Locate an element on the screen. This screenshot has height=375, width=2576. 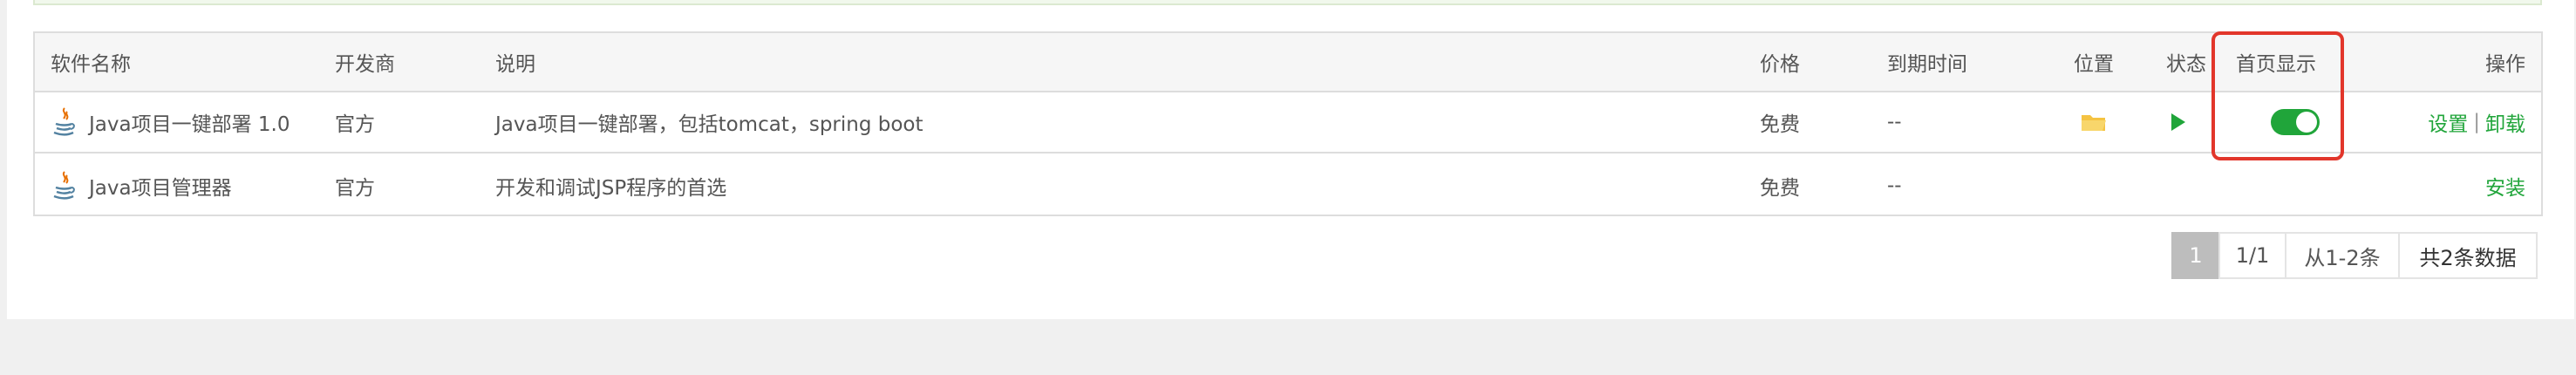
col-status: 状态 is located at coordinates (2186, 64).